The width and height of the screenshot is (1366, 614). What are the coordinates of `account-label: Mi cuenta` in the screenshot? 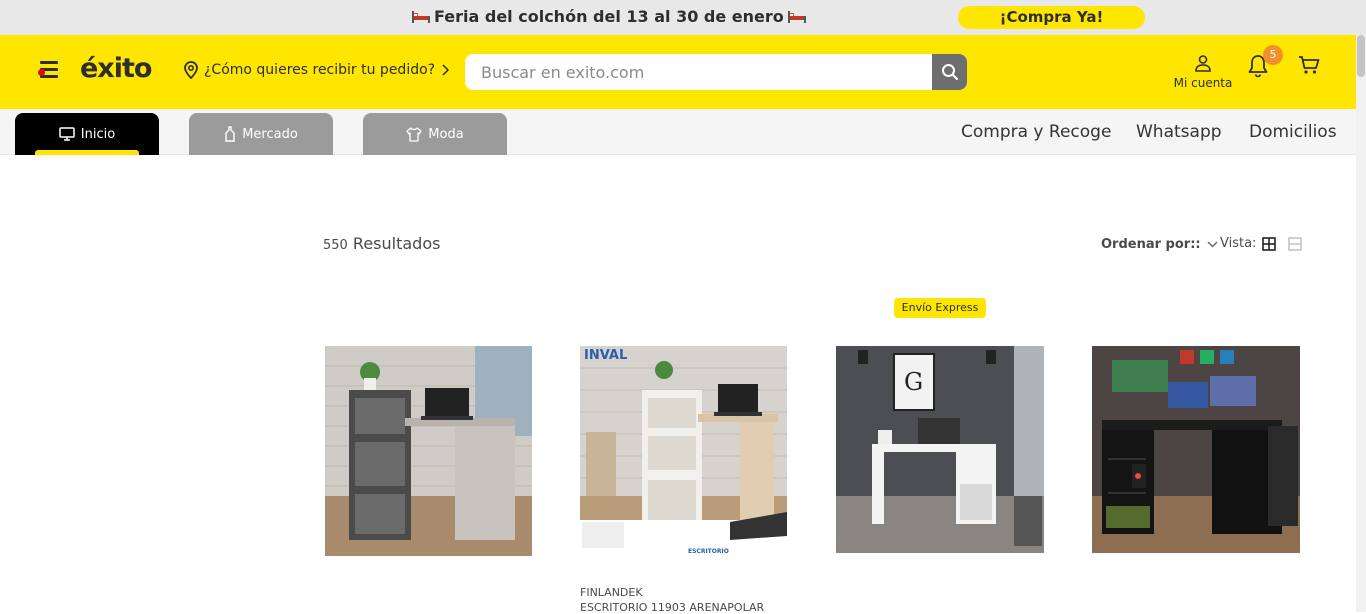 It's located at (1203, 83).